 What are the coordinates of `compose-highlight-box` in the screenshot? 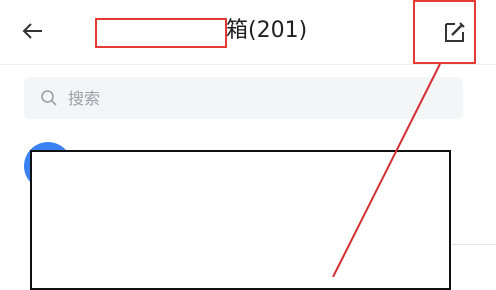 It's located at (444, 32).